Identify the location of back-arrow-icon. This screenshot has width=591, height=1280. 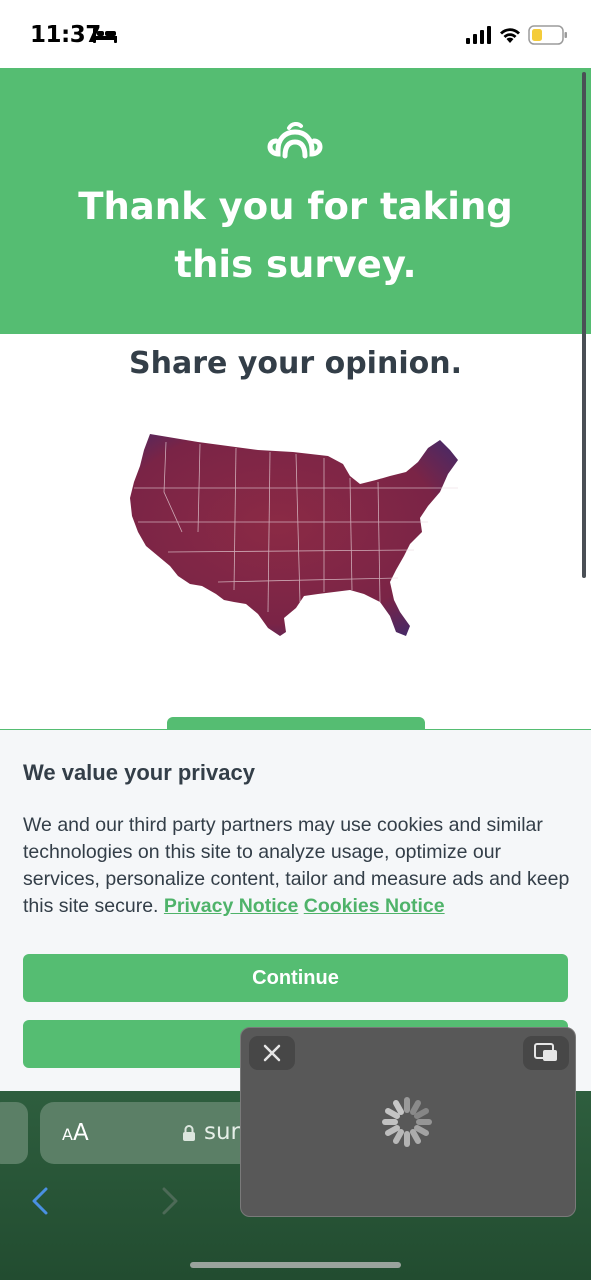
(40, 1201).